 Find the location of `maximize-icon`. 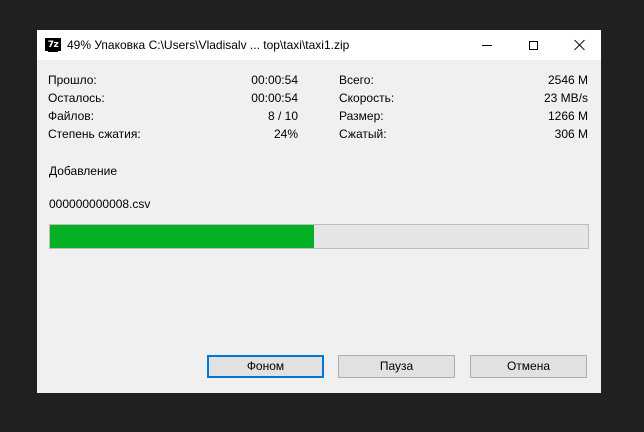

maximize-icon is located at coordinates (533, 45).